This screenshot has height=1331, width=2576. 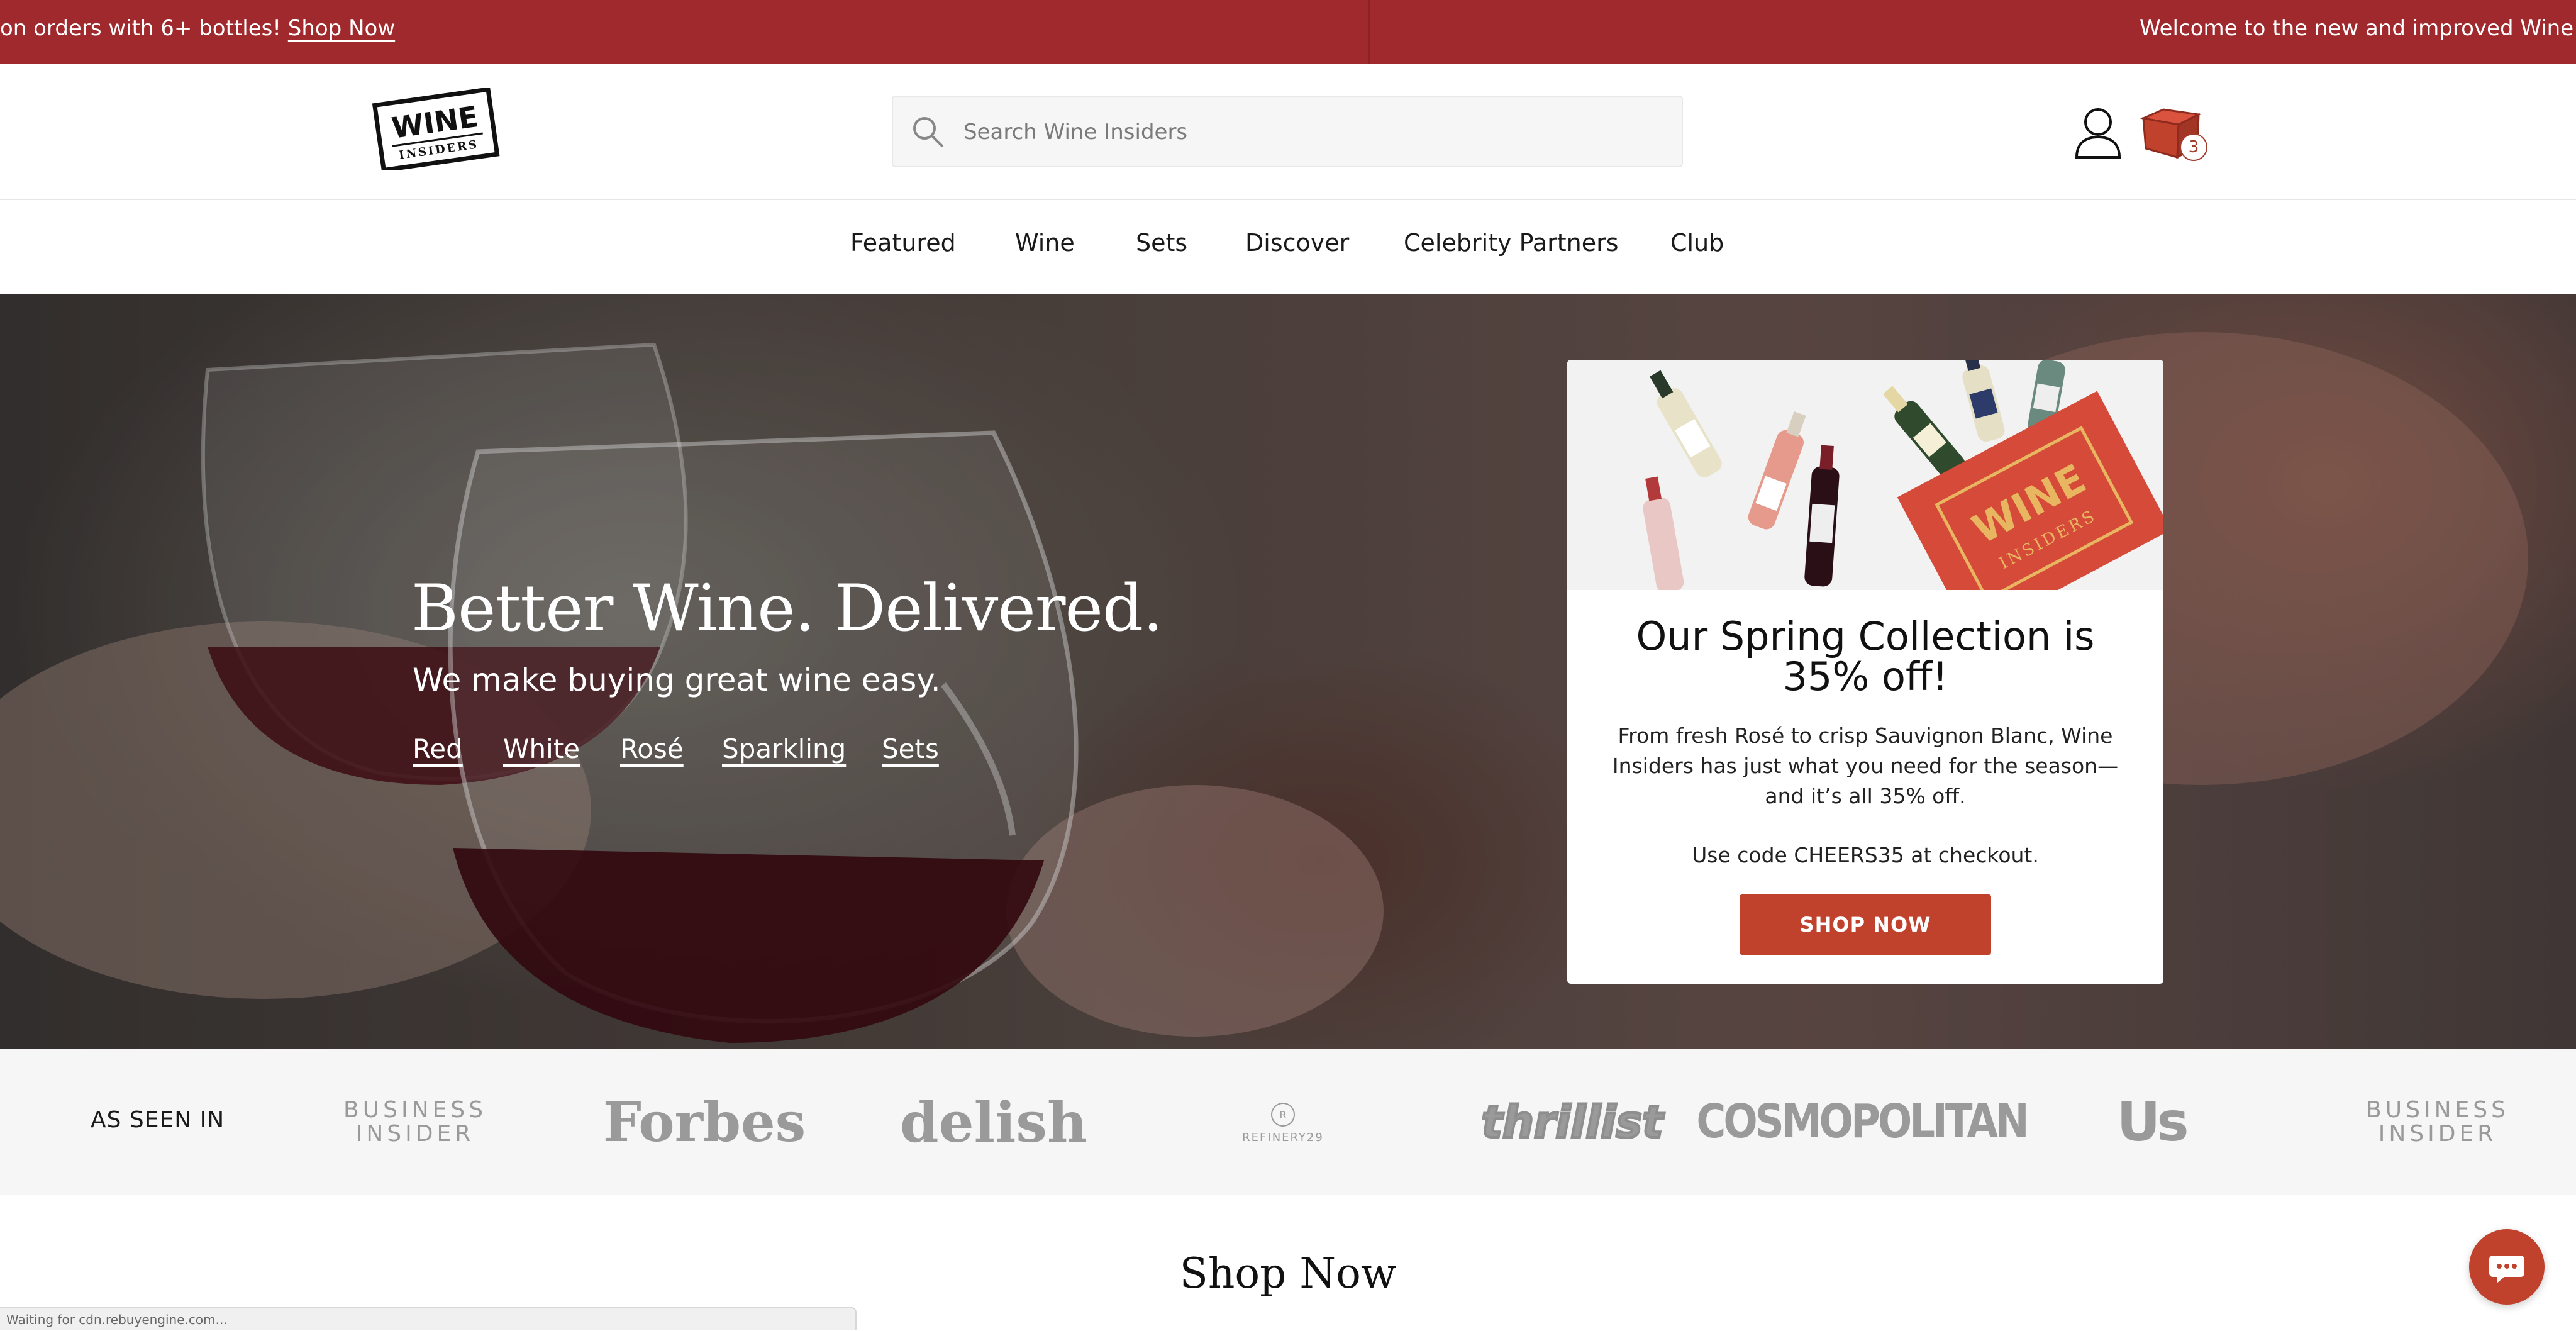 I want to click on announcement-left: on orders with 6+ bottles! Shop Now, so click(x=197, y=32).